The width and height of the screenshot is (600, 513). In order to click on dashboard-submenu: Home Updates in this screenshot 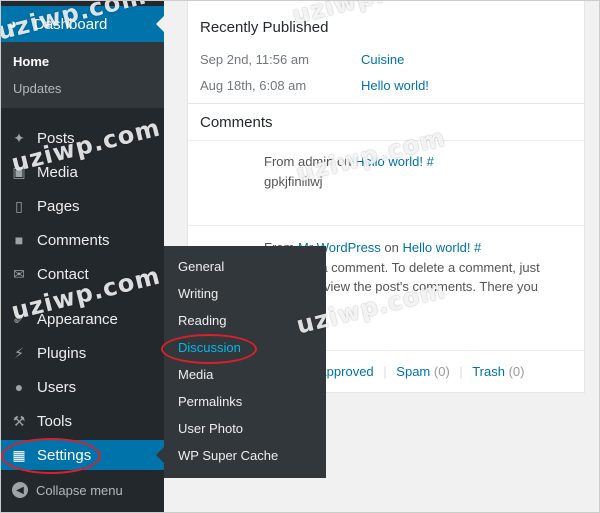, I will do `click(82, 75)`.